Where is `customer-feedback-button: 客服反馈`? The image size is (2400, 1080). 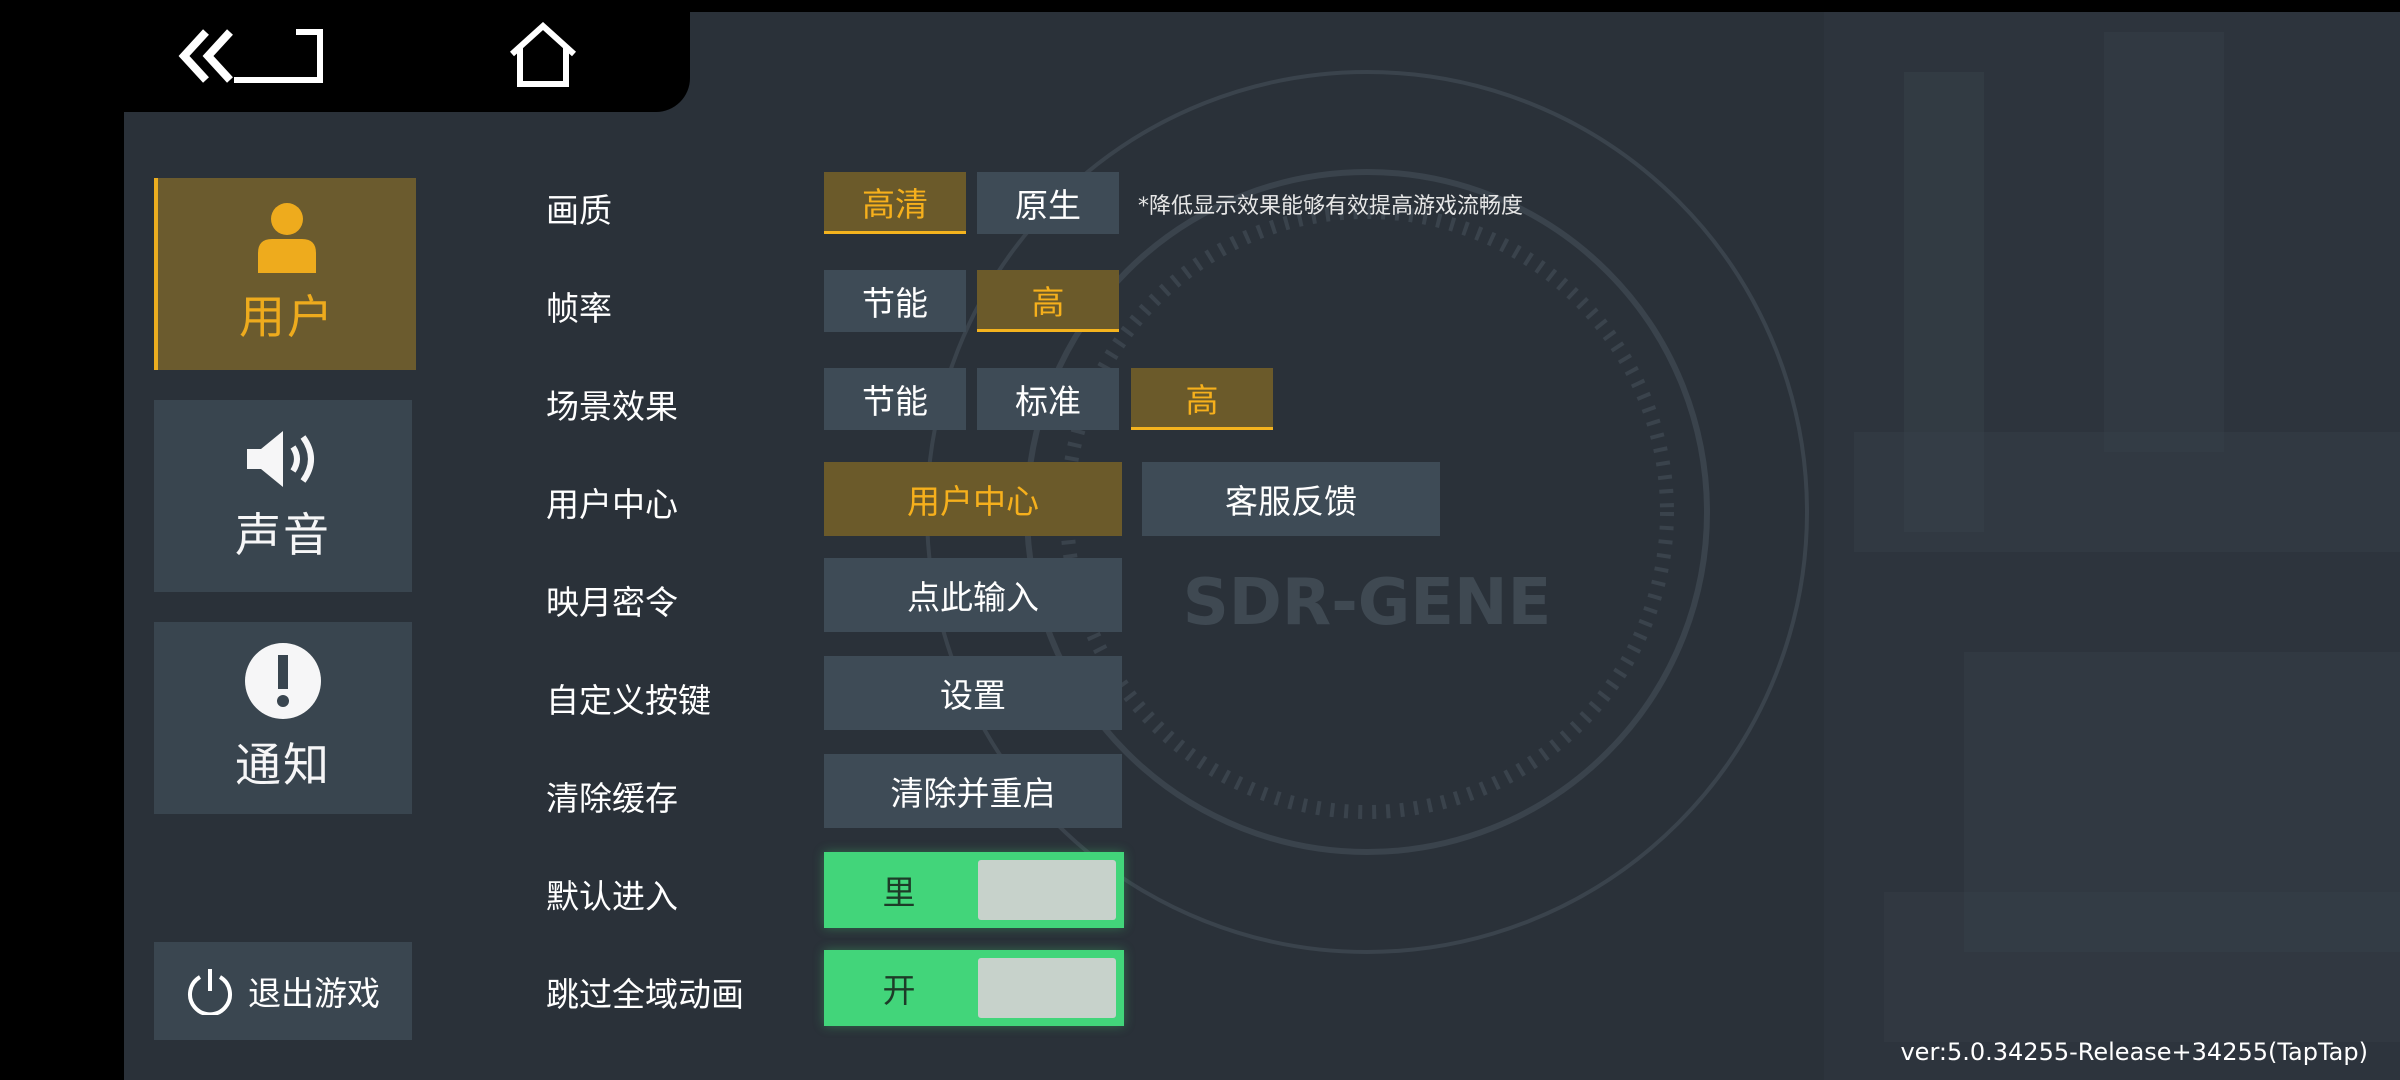 customer-feedback-button: 客服反馈 is located at coordinates (1291, 499).